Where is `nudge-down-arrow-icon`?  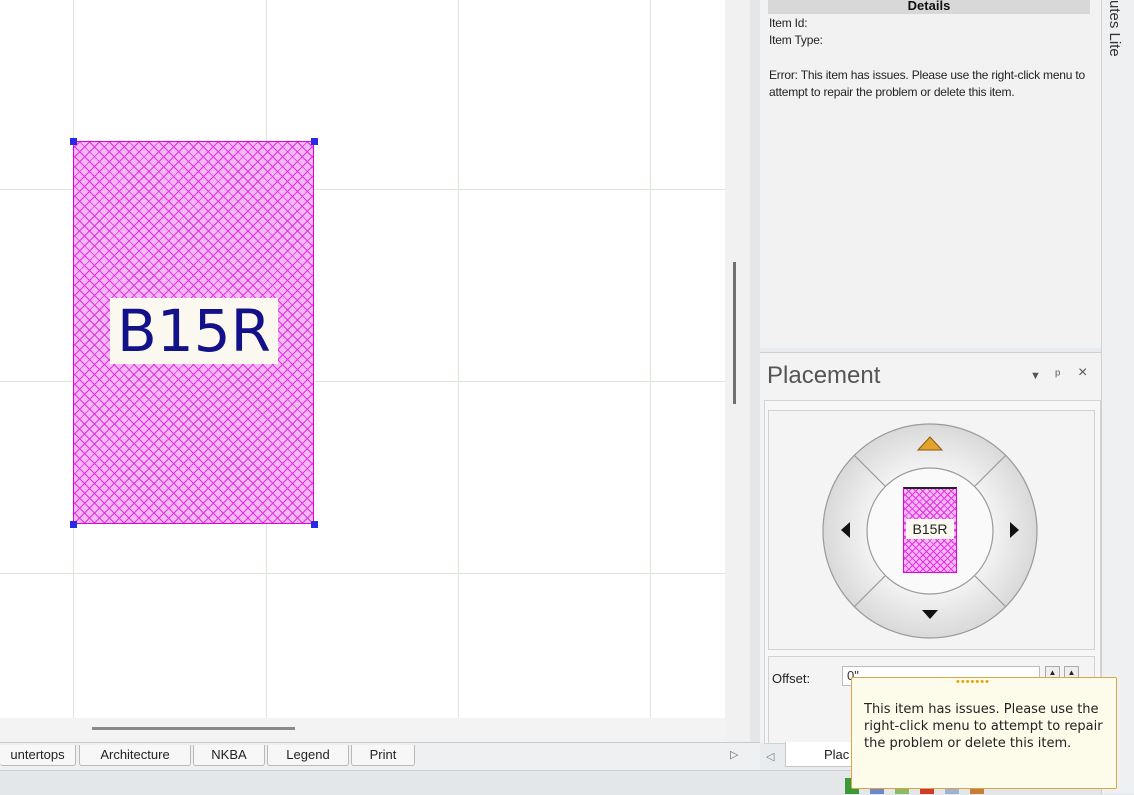 nudge-down-arrow-icon is located at coordinates (930, 614).